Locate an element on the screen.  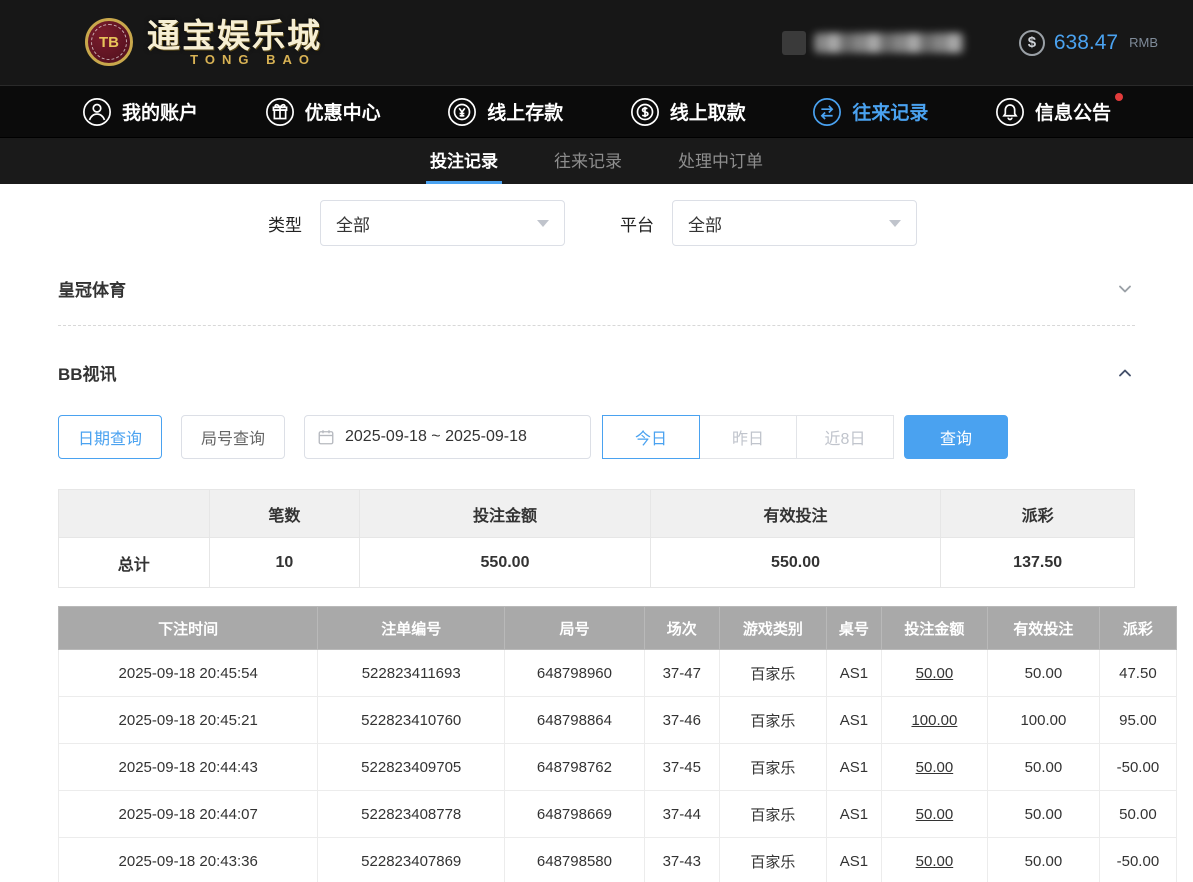
calendar-icon is located at coordinates (326, 437).